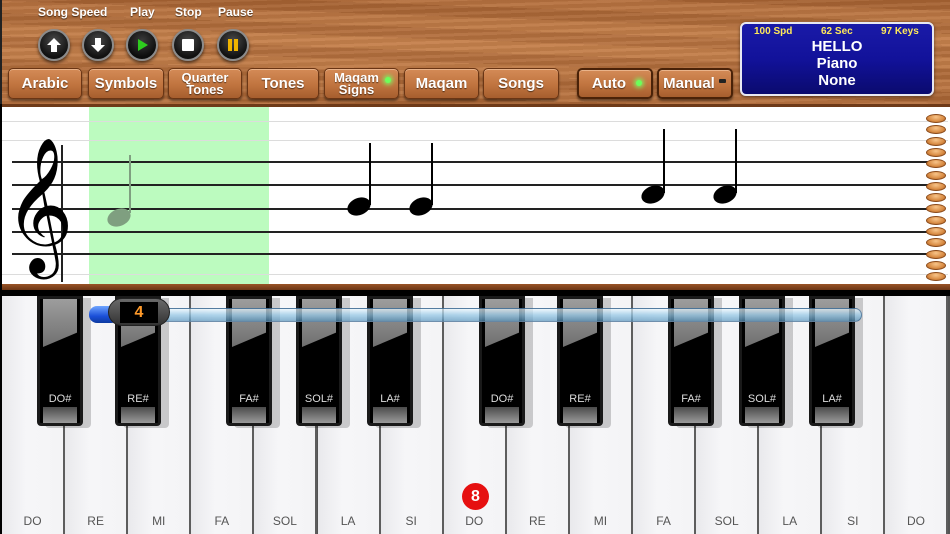  Describe the element at coordinates (773, 31) in the screenshot. I see `speed-readout: 100 Spd` at that location.